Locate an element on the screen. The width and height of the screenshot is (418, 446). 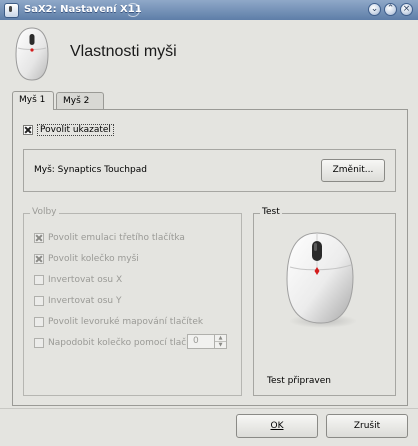
test-mouse-icon is located at coordinates (320, 279).